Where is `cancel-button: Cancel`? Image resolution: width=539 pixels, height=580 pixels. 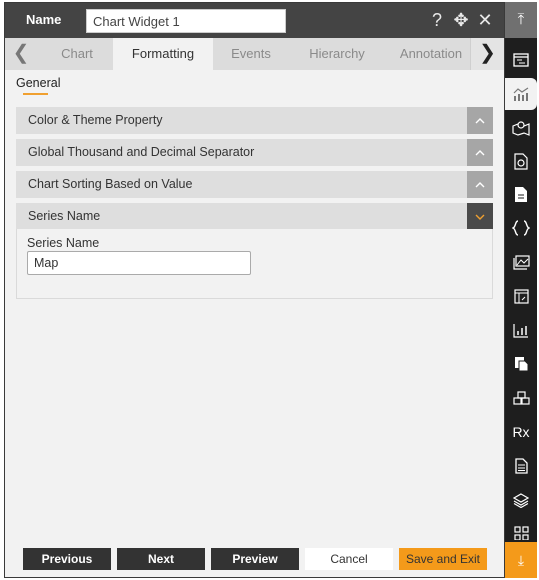
cancel-button: Cancel is located at coordinates (349, 559).